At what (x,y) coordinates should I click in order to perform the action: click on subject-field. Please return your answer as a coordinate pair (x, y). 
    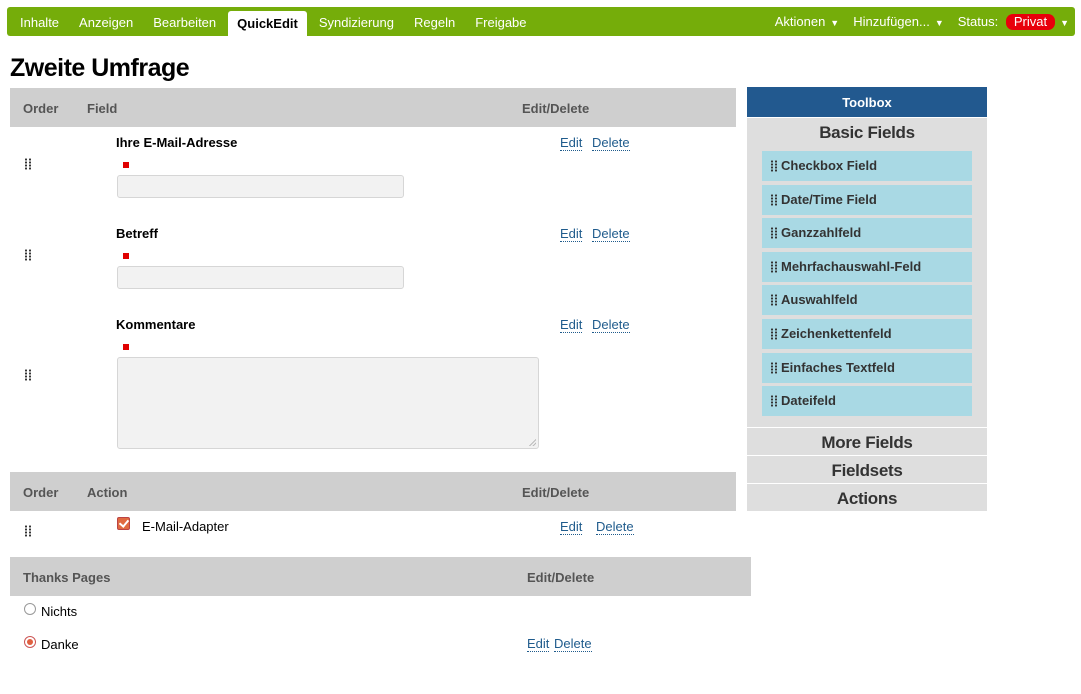
    Looking at the image, I should click on (260, 277).